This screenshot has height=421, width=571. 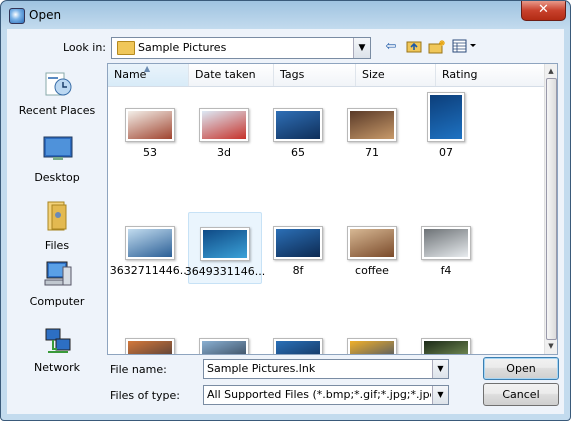 I want to click on file-tile: 8f, so click(x=298, y=247).